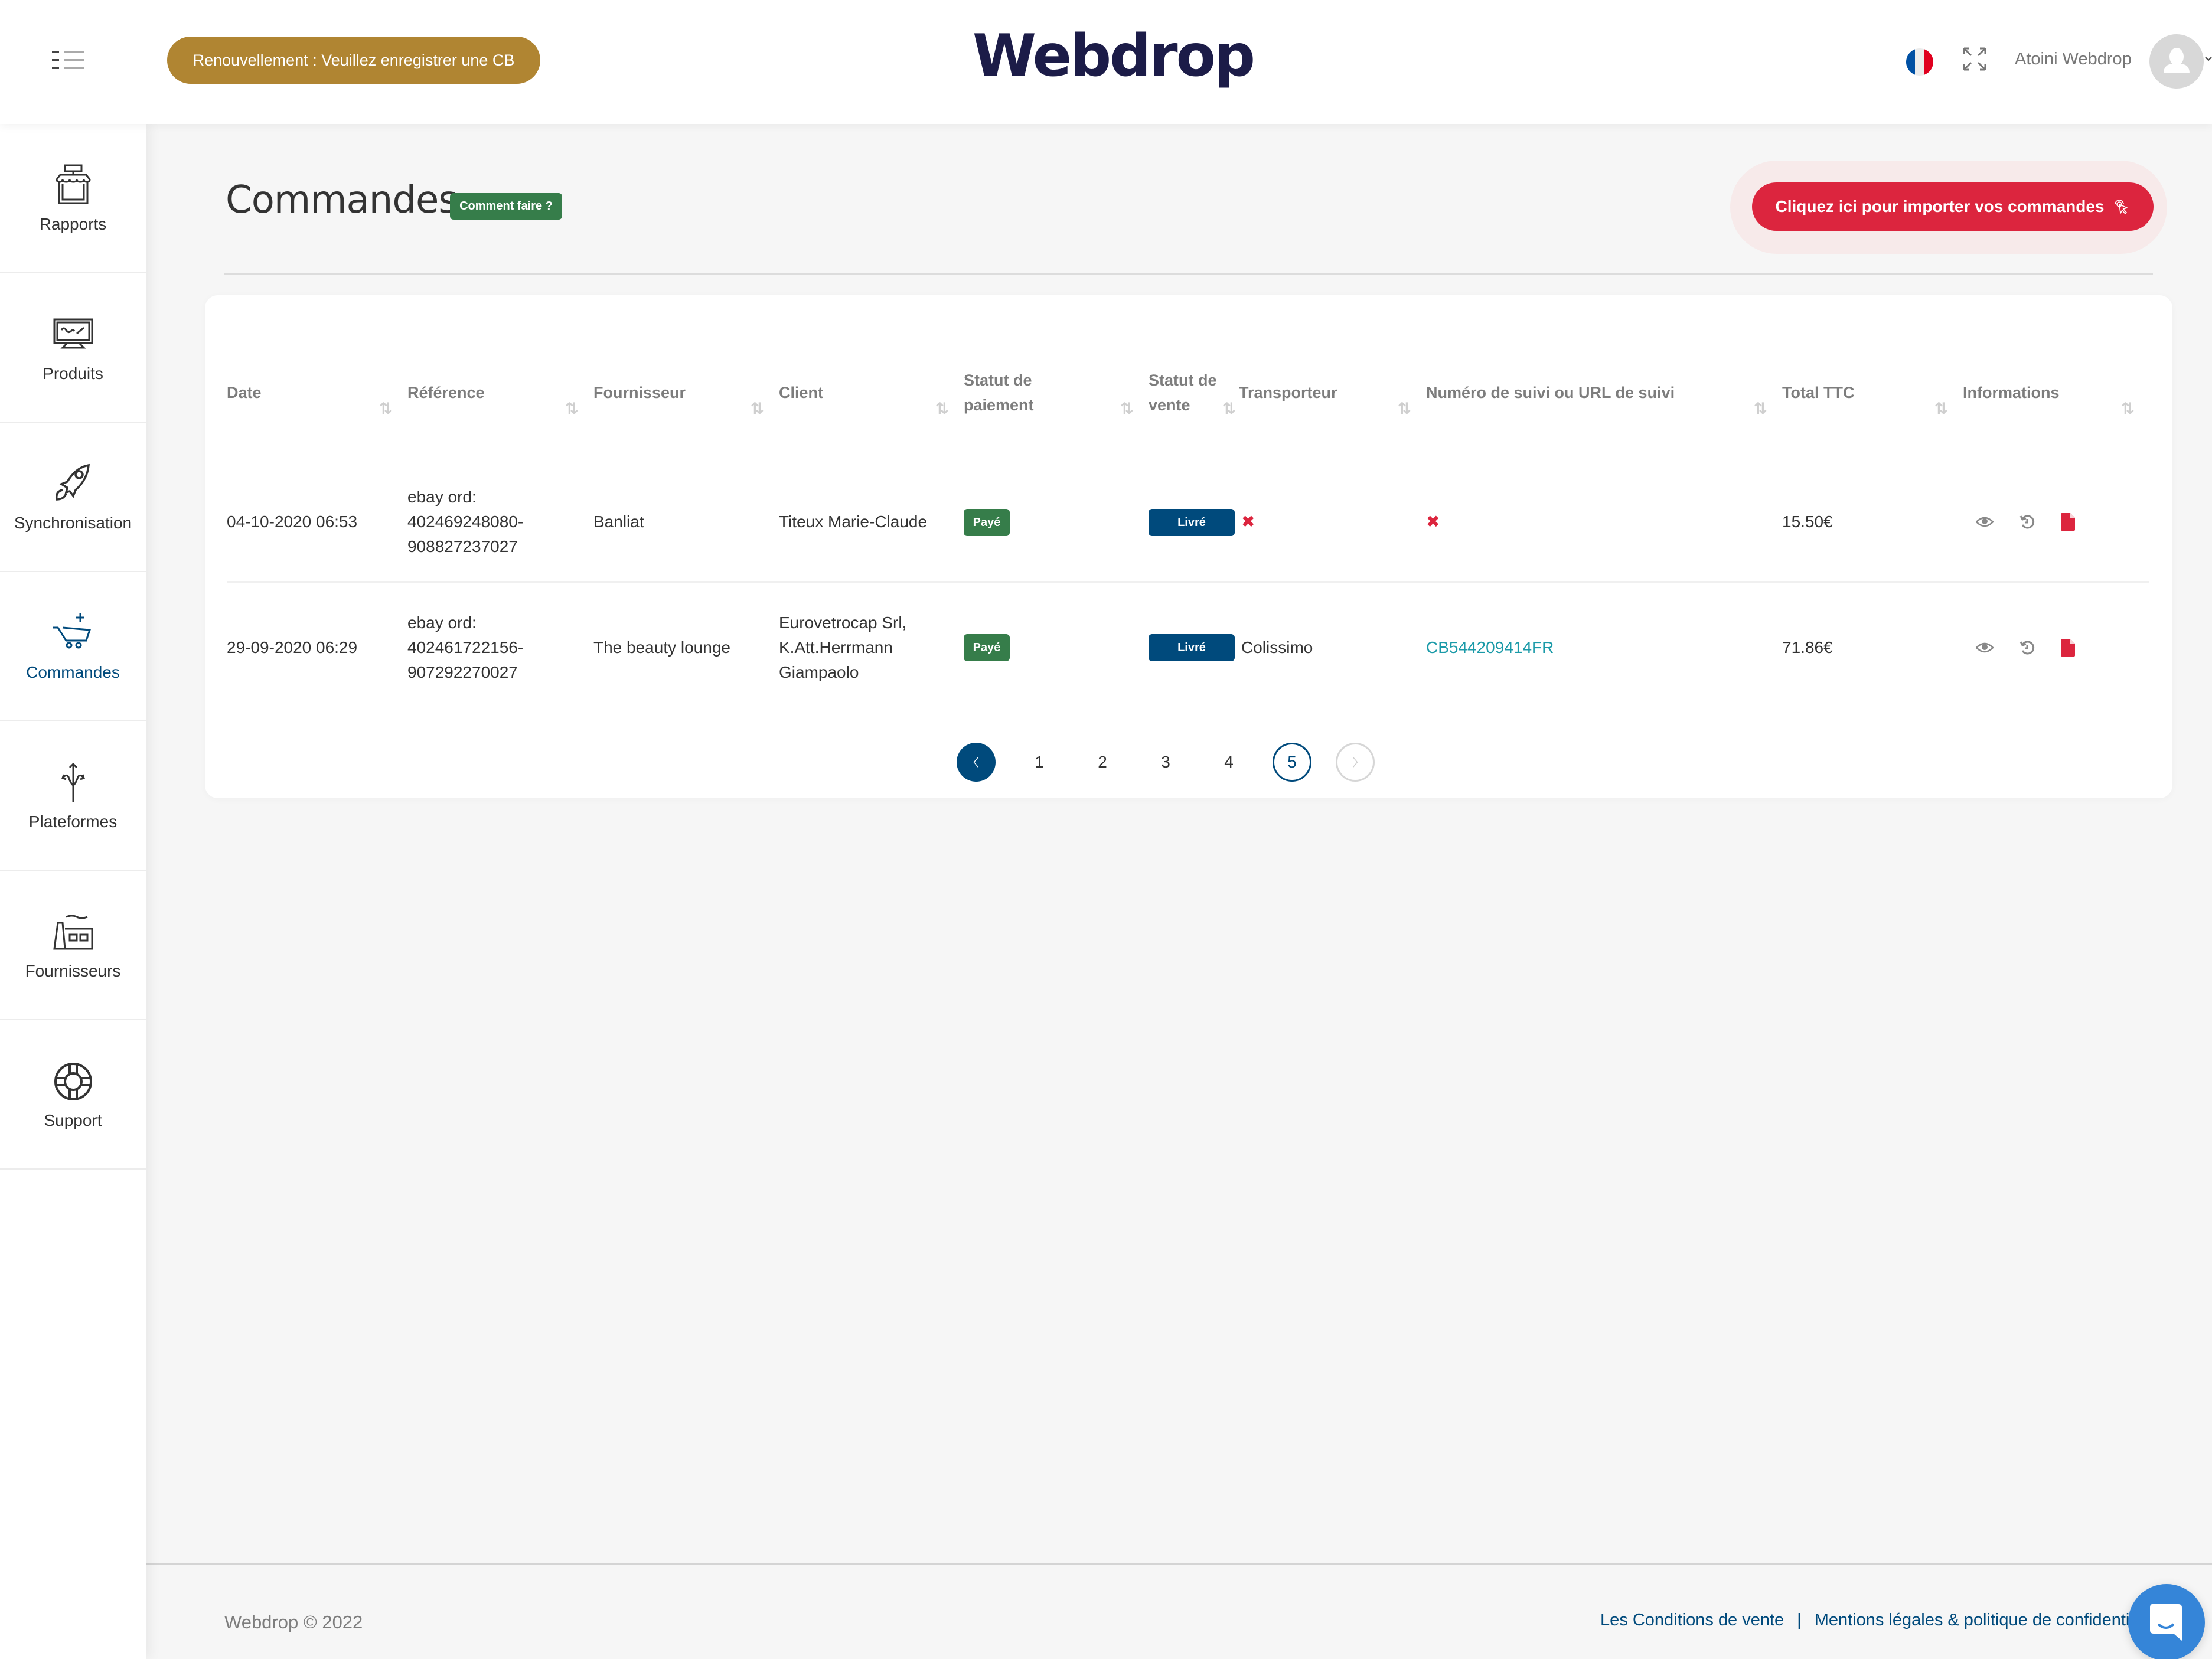 The width and height of the screenshot is (2212, 1659). I want to click on chat-icon, so click(2166, 1622).